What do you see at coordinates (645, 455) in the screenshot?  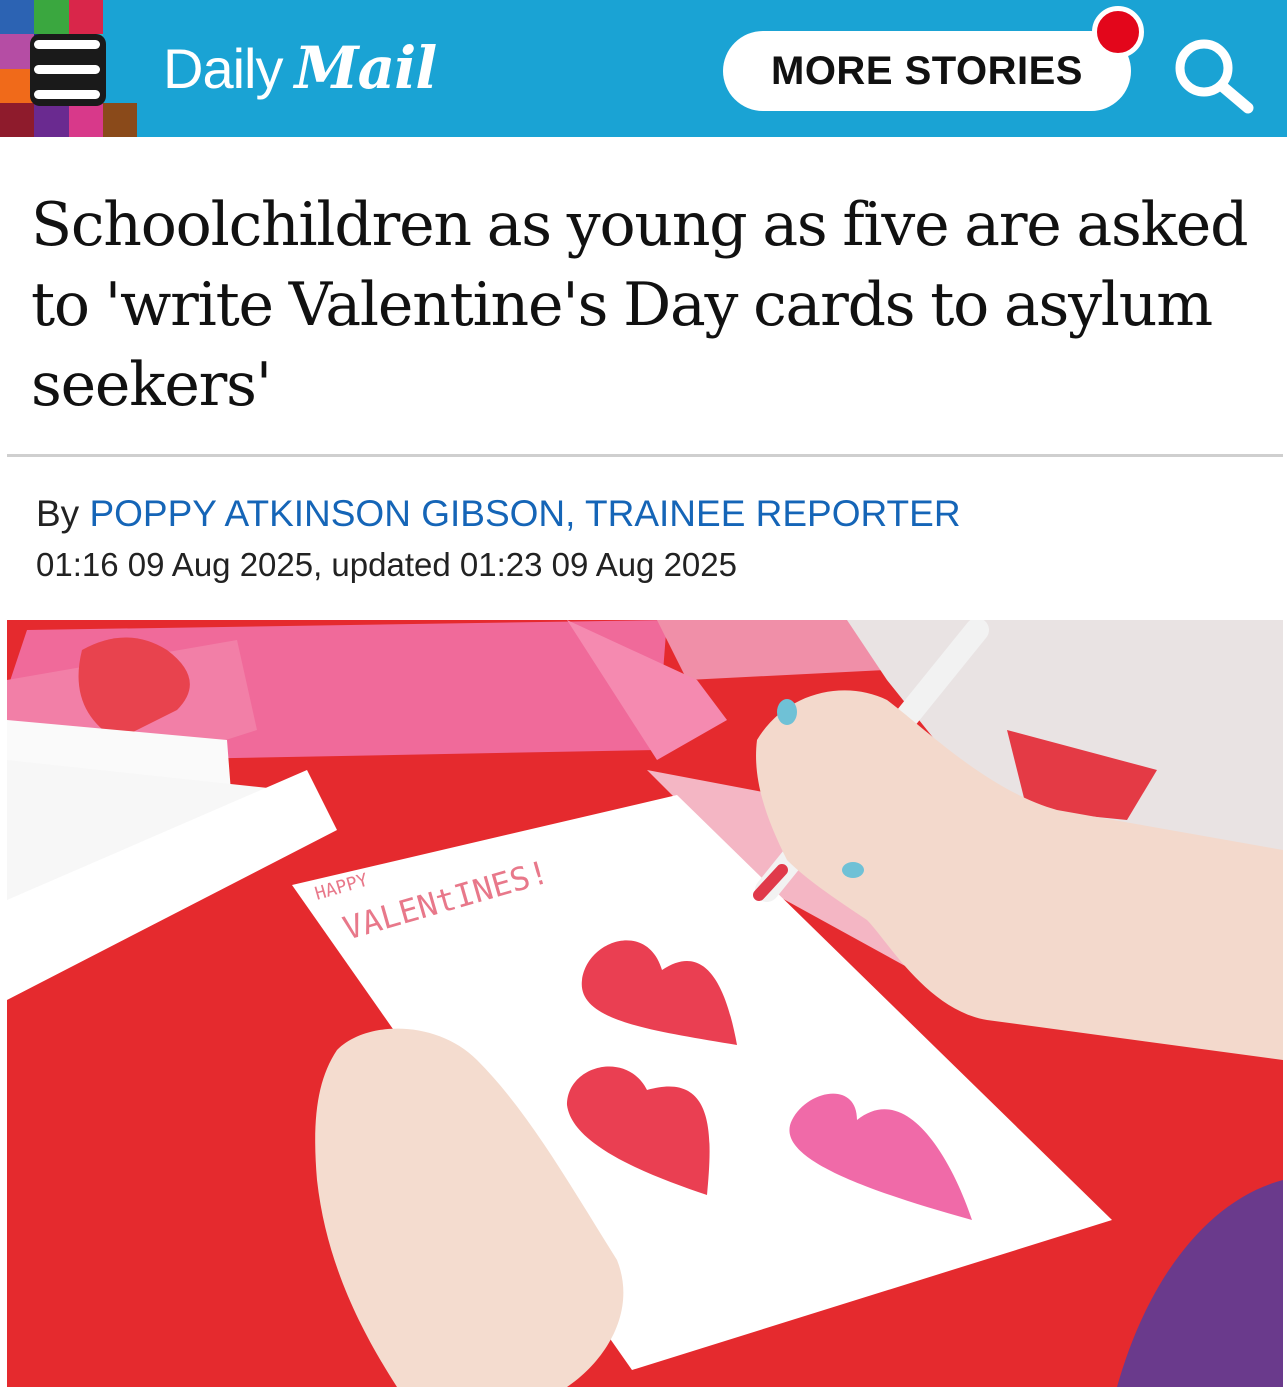 I see `headline-divider` at bounding box center [645, 455].